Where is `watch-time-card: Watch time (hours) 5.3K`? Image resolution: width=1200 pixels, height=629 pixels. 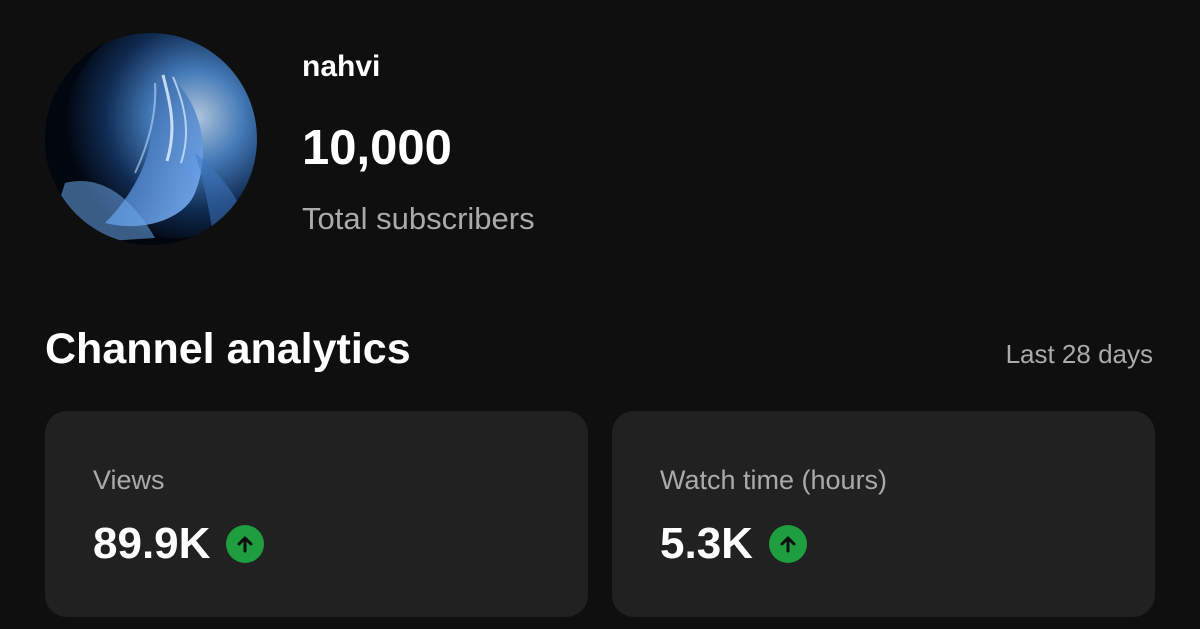
watch-time-card: Watch time (hours) 5.3K is located at coordinates (883, 514).